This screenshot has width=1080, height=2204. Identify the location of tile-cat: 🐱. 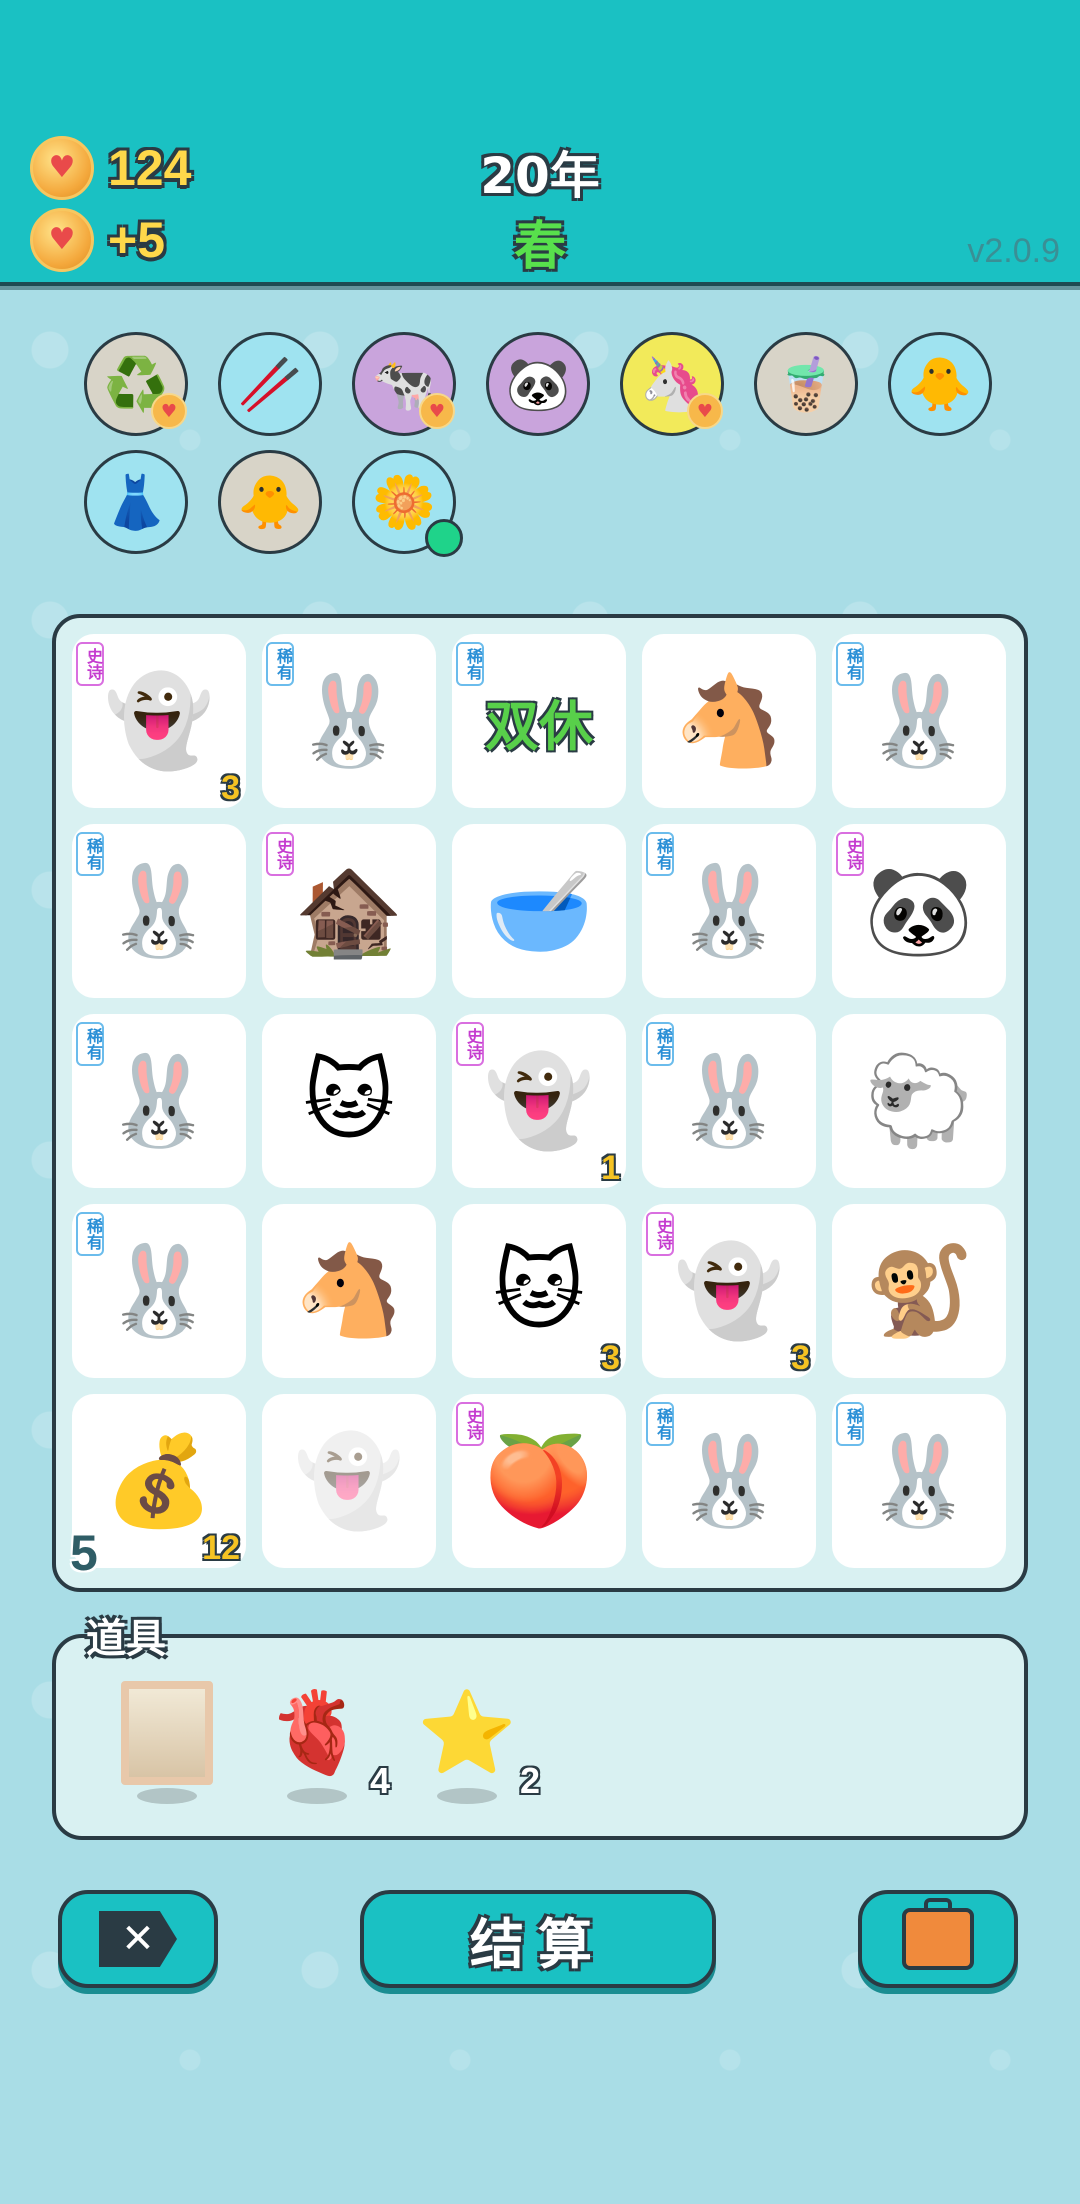
(349, 1101).